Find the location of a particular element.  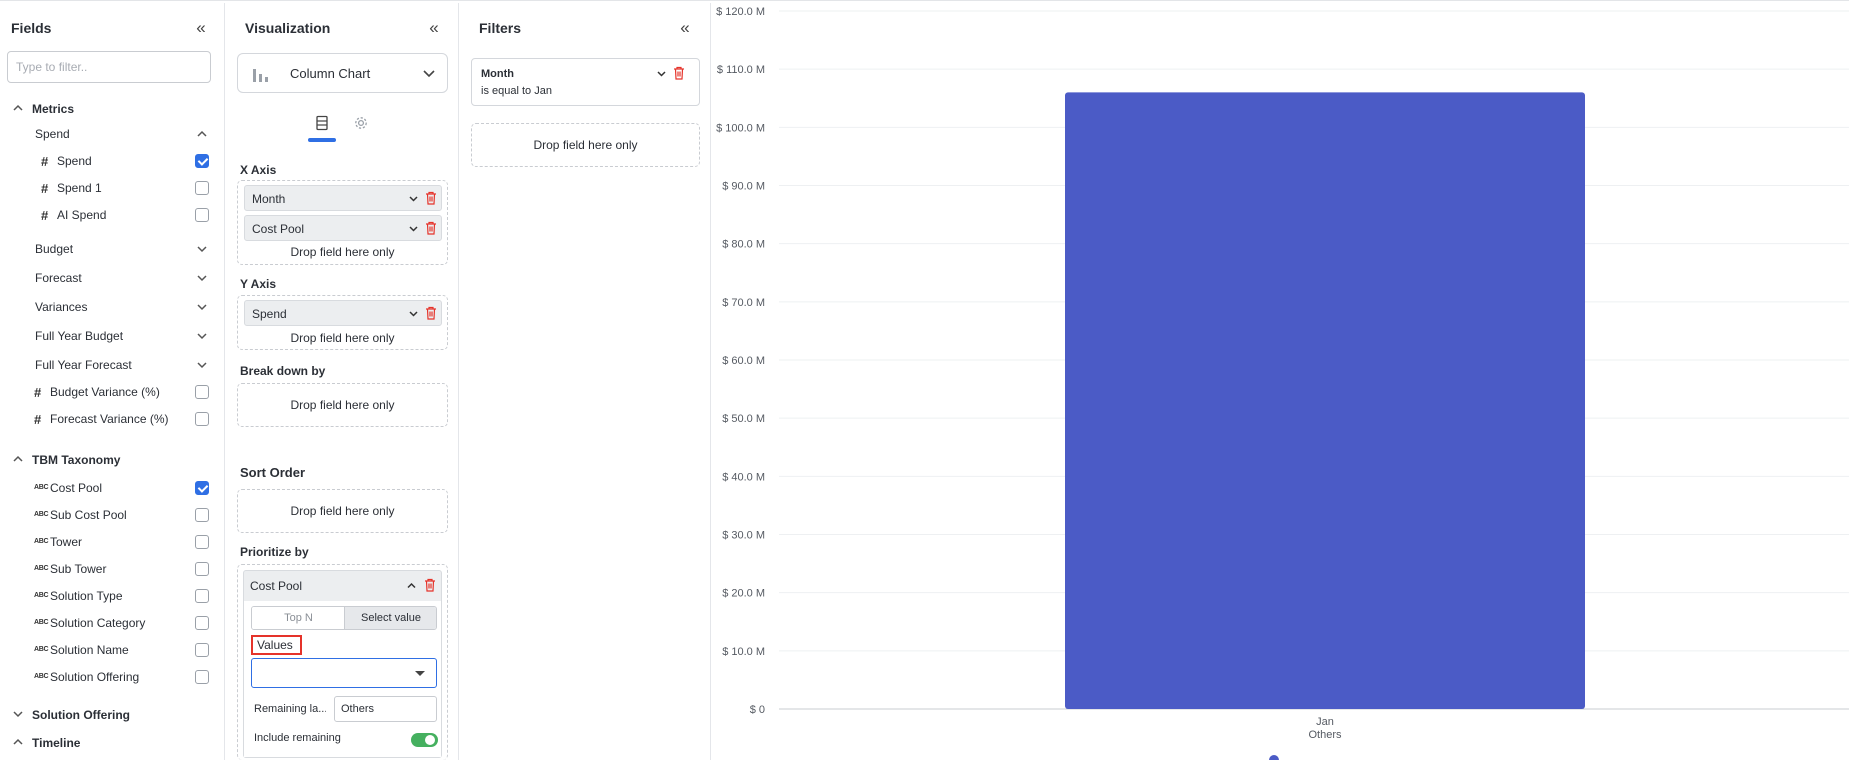

group-timeline: Timeline is located at coordinates (112, 743).